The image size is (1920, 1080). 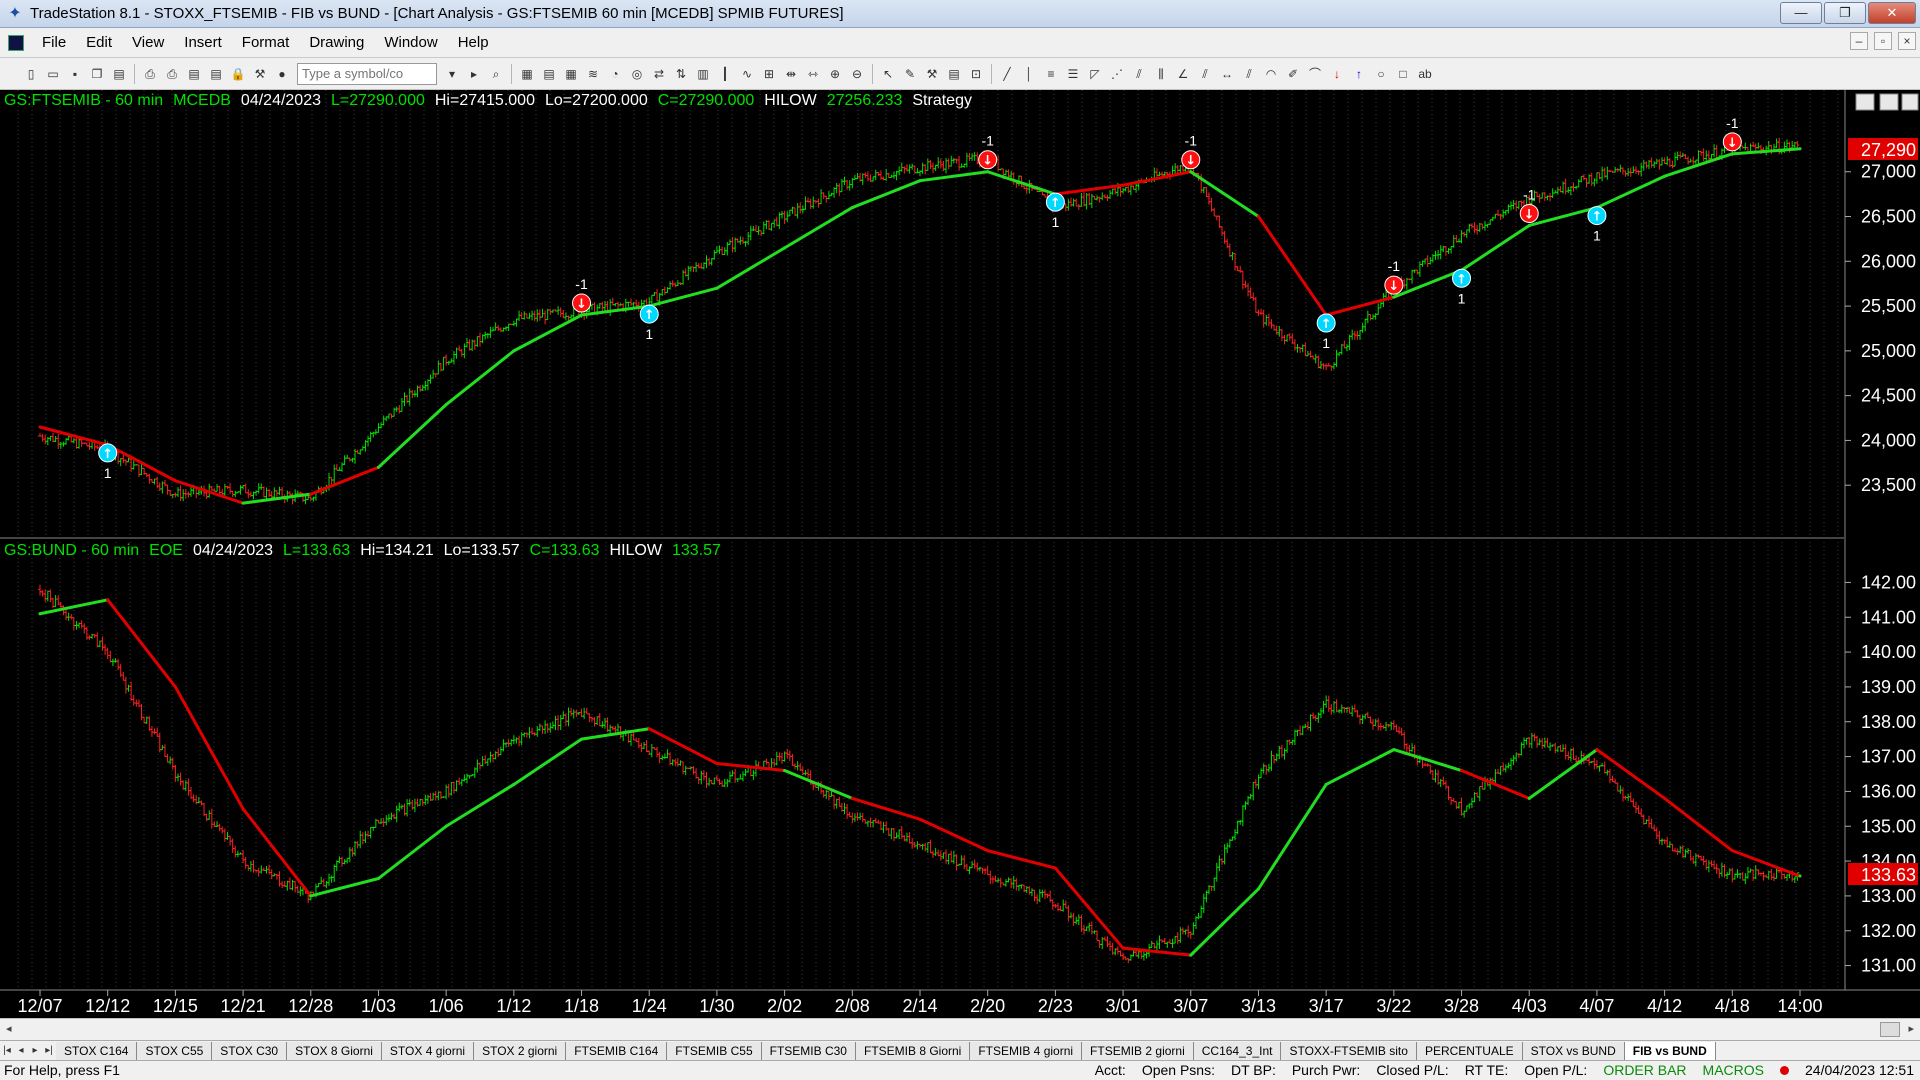 I want to click on menu-drawing: Drawing, so click(x=336, y=42).